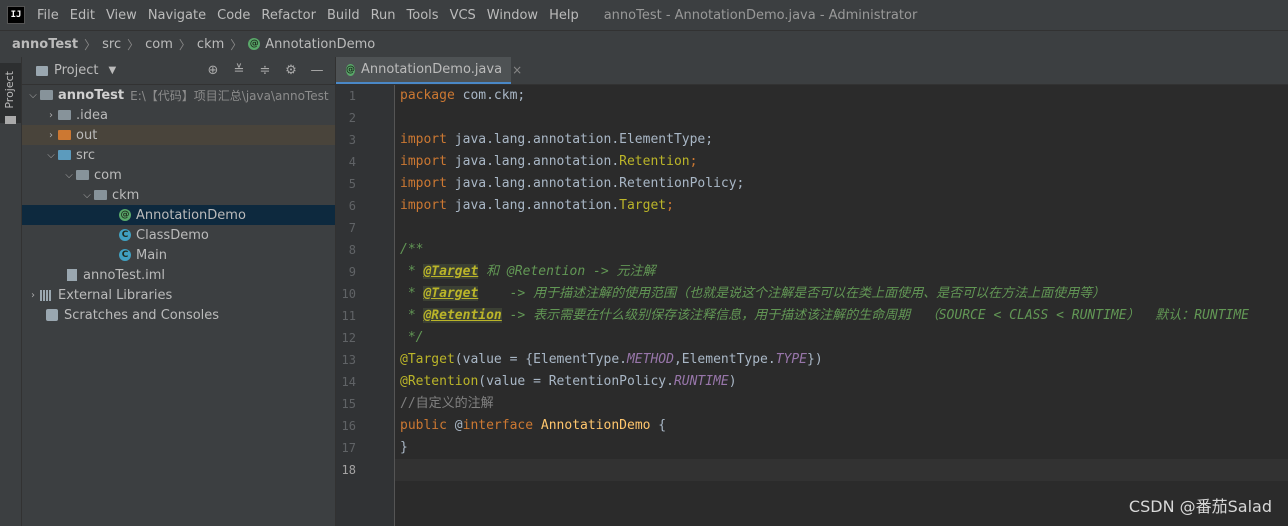 This screenshot has height=526, width=1288. I want to click on keyword: interface, so click(498, 425).